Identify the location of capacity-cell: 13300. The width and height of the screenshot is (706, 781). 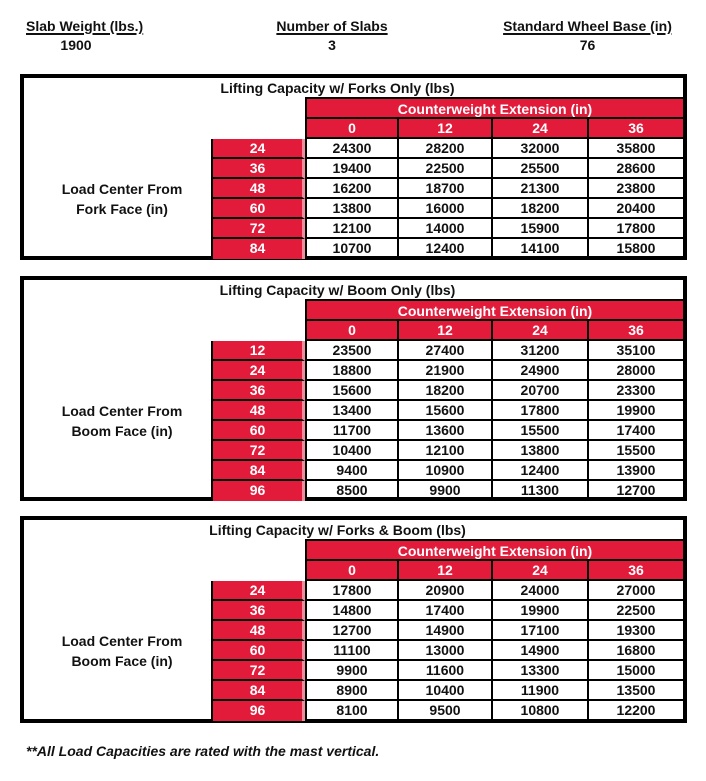
(539, 671).